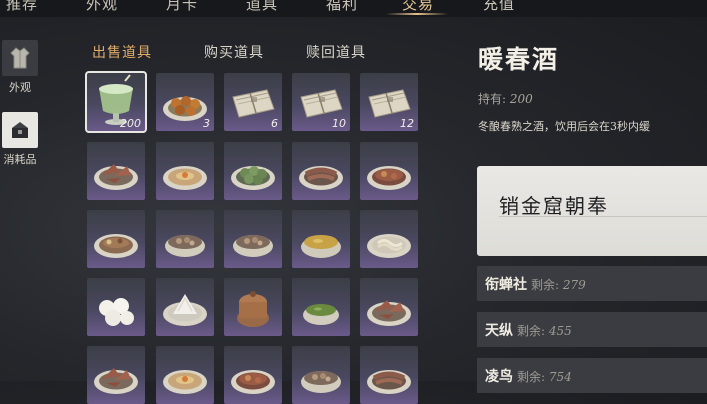 This screenshot has width=707, height=404. I want to click on sidebar-item-consumables: 消耗品, so click(20, 139).